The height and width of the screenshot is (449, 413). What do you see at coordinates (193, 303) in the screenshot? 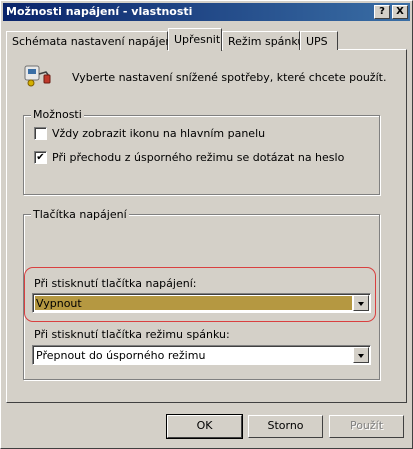
I see `selection-highlight` at bounding box center [193, 303].